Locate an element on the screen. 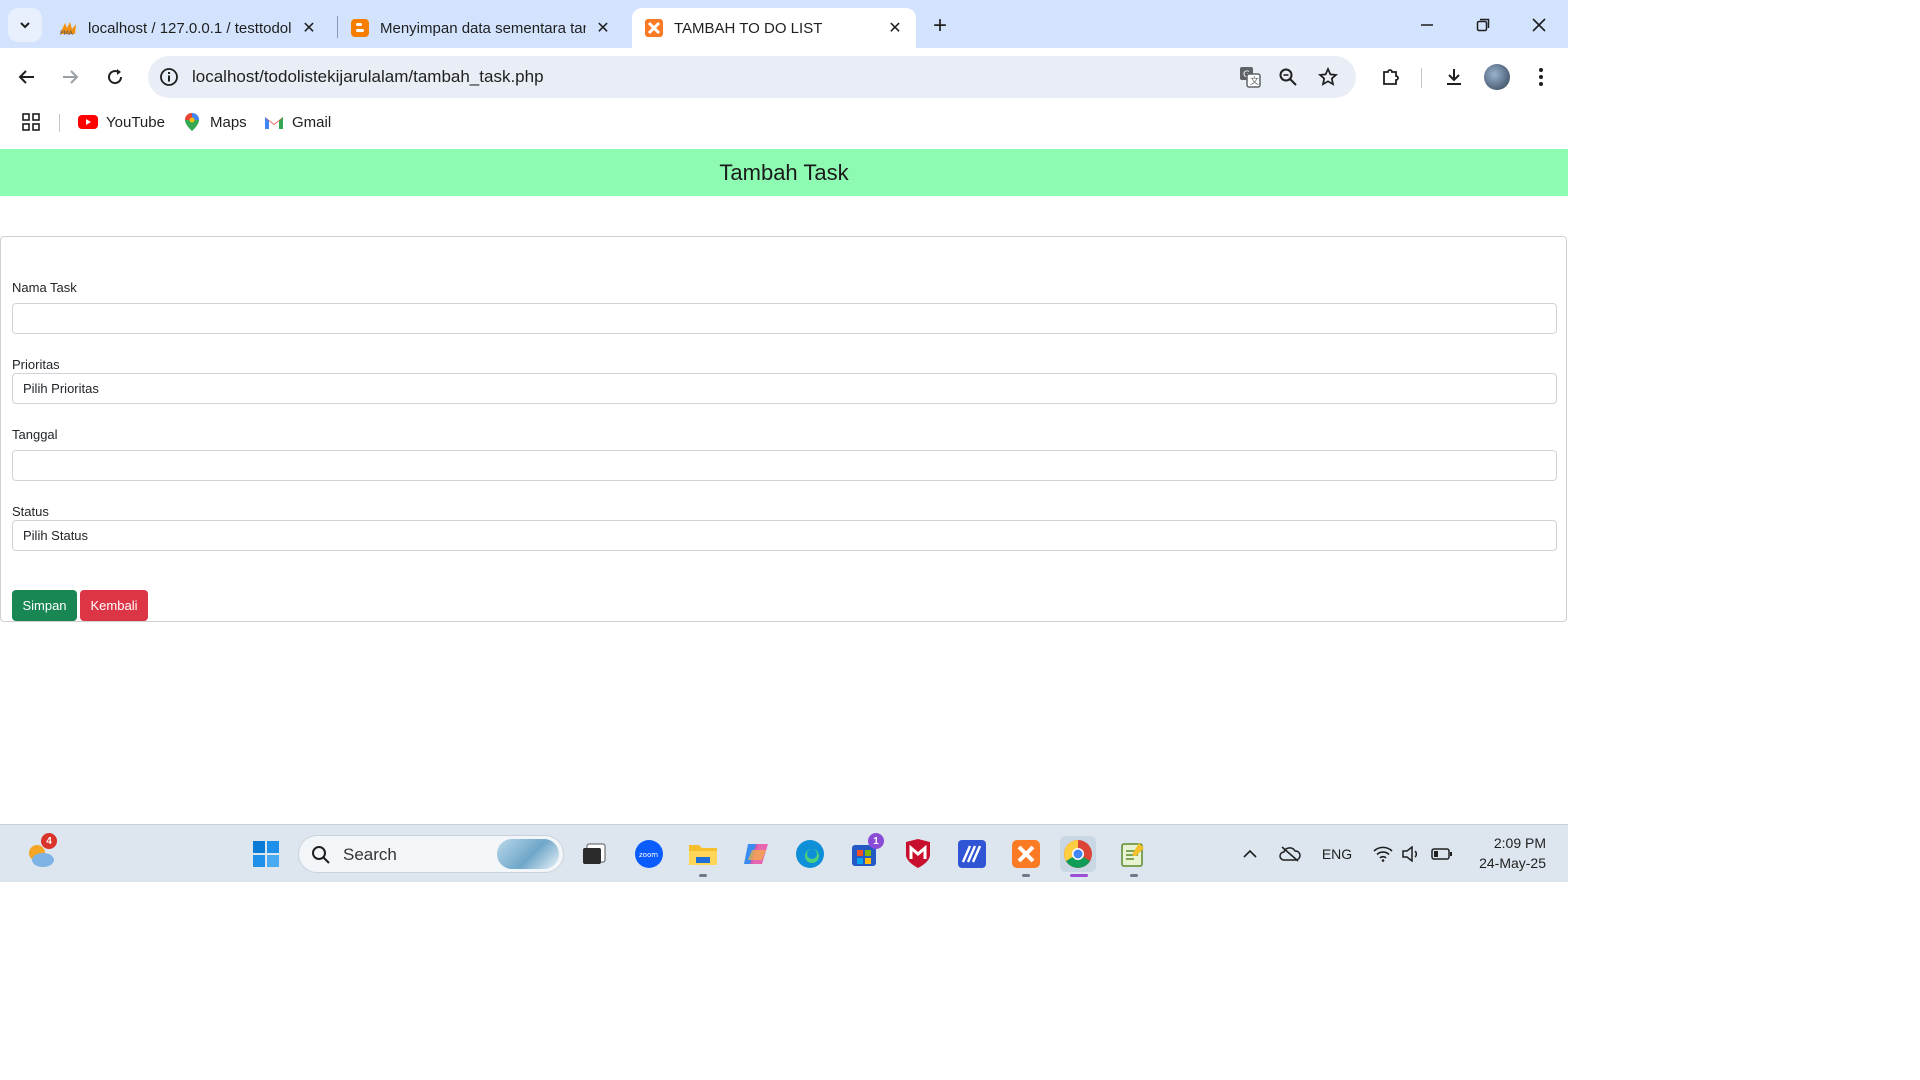 This screenshot has height=1080, width=1920. start-button is located at coordinates (266, 854).